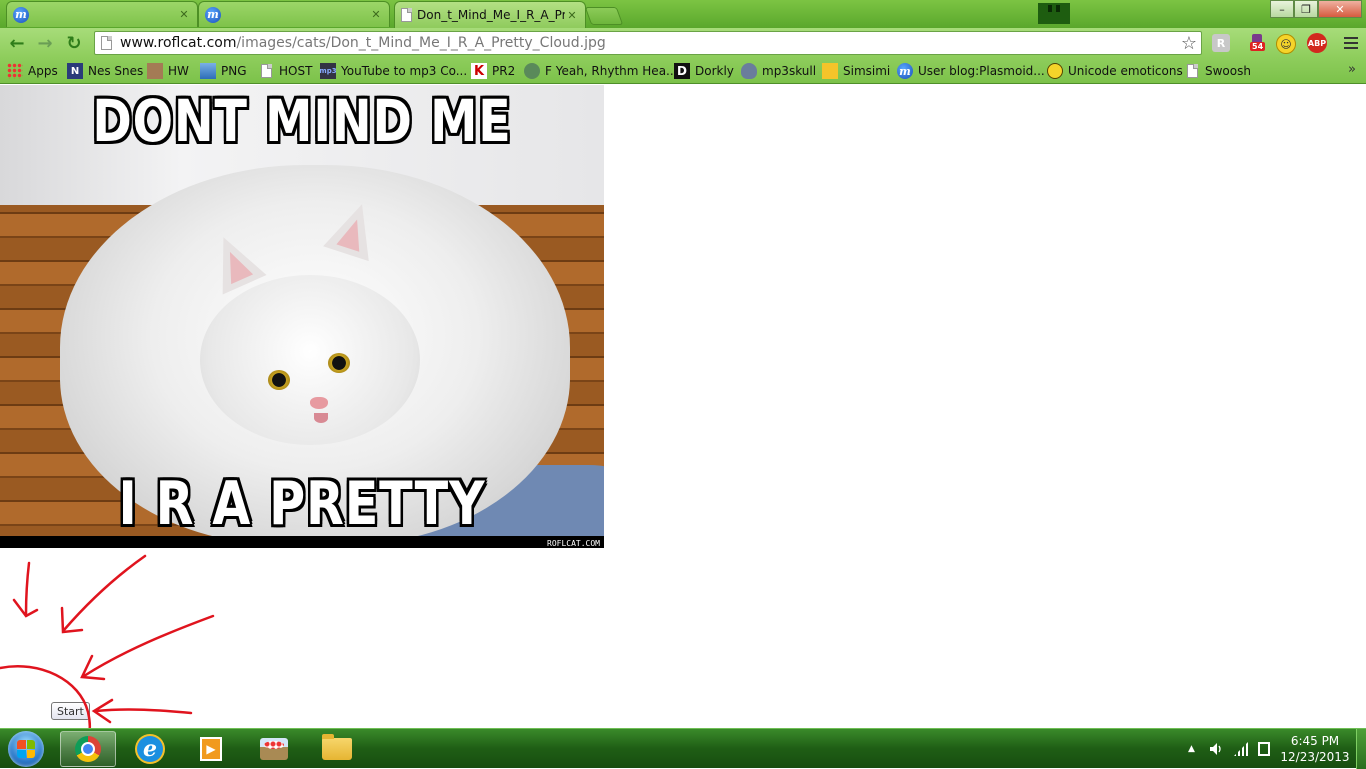 Image resolution: width=1366 pixels, height=769 pixels. I want to click on taskbar-paint, so click(274, 749).